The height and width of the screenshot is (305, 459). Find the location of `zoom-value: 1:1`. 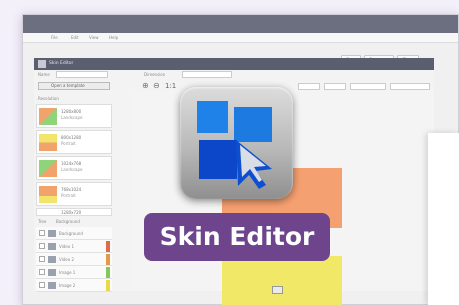

zoom-value: 1:1 is located at coordinates (171, 86).